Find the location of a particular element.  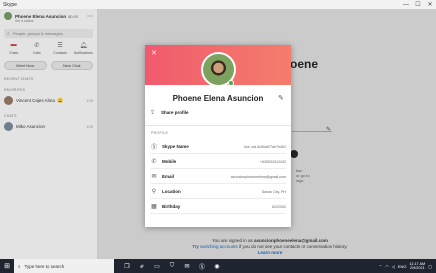

chats-label: CHATS is located at coordinates (10, 116).